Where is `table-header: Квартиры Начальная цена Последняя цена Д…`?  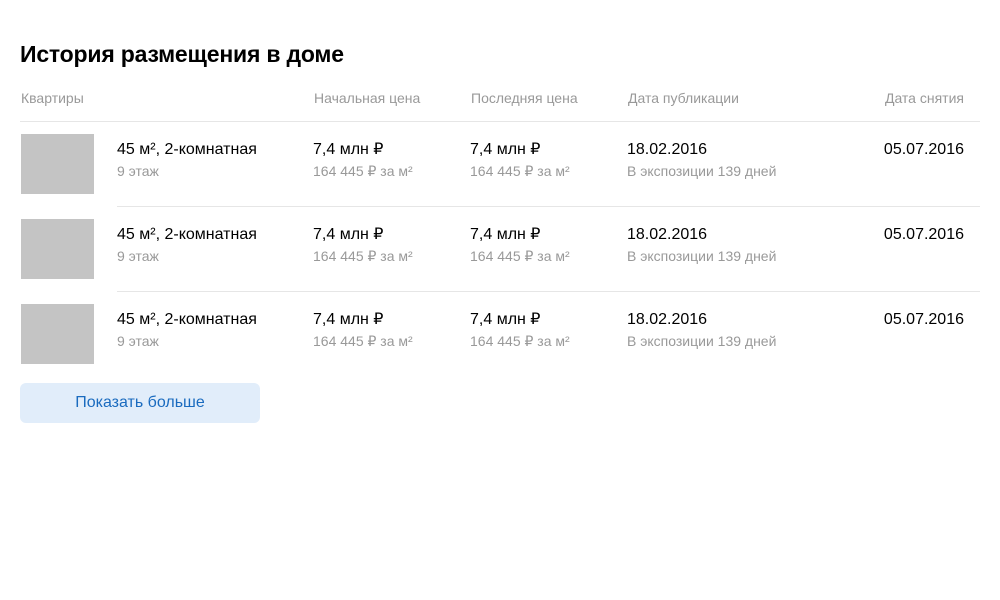
table-header: Квартиры Начальная цена Последняя цена Д… is located at coordinates (500, 106).